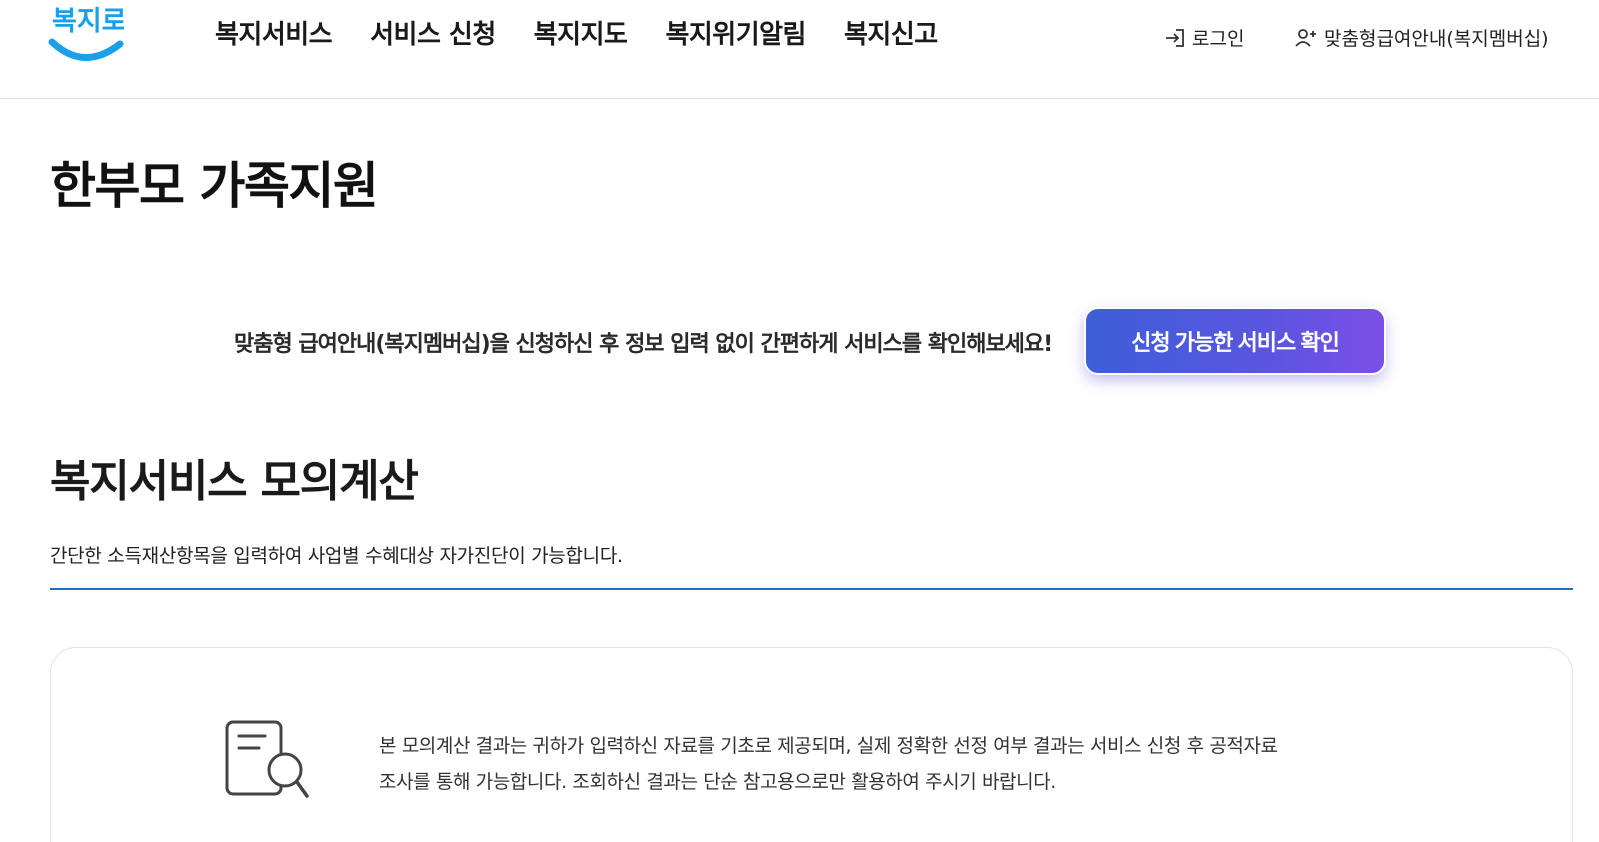  I want to click on membership-link: 맞춤형급여안내(복지멤버십), so click(1421, 37).